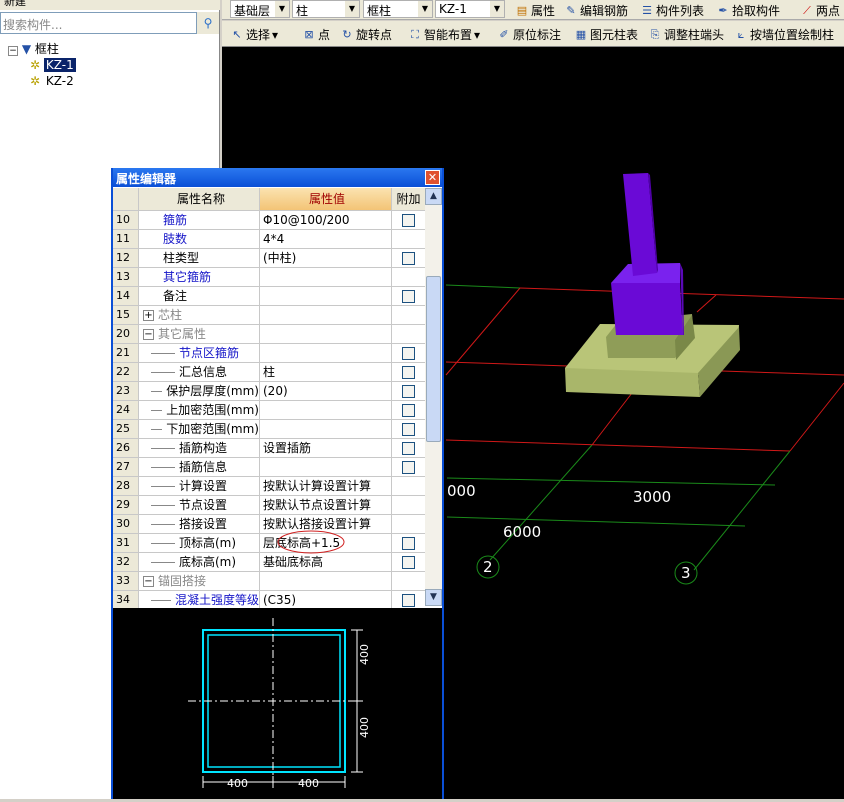 The width and height of the screenshot is (844, 802). I want to click on property-row: 15 + 芯柱, so click(269, 315).